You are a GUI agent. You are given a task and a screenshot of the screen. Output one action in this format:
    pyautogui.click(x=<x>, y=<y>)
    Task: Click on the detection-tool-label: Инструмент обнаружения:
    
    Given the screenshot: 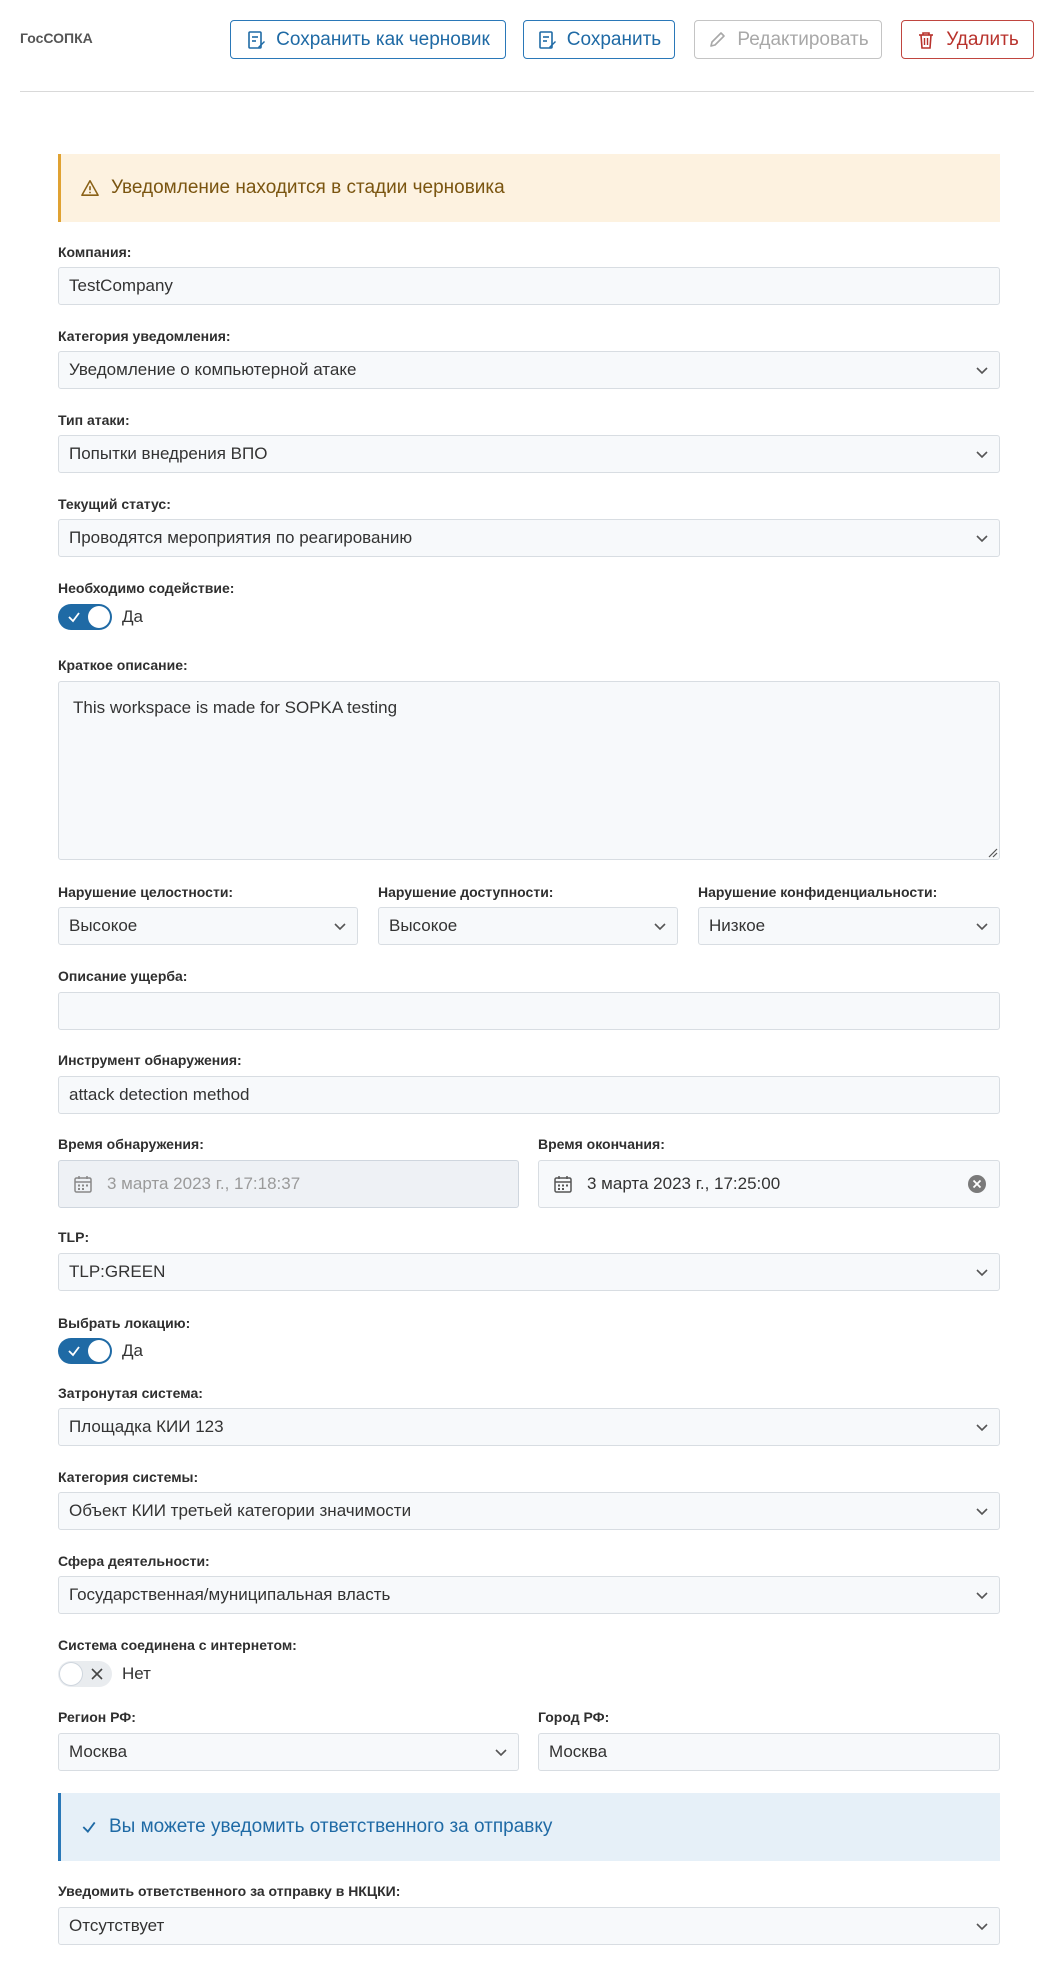 What is the action you would take?
    pyautogui.click(x=150, y=1060)
    